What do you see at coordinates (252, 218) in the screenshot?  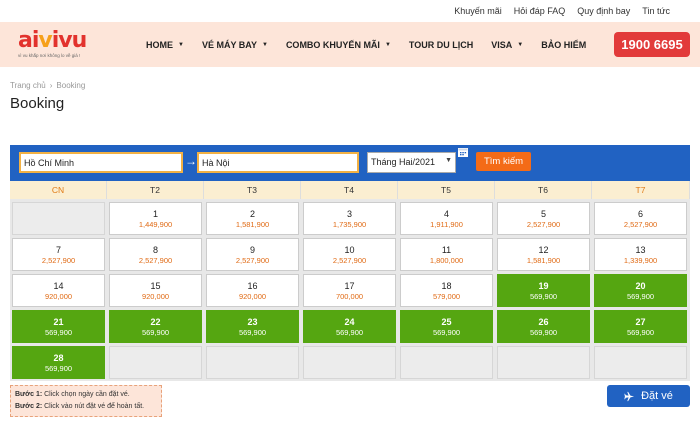 I see `calendar-day-cell: 2 1,581,900` at bounding box center [252, 218].